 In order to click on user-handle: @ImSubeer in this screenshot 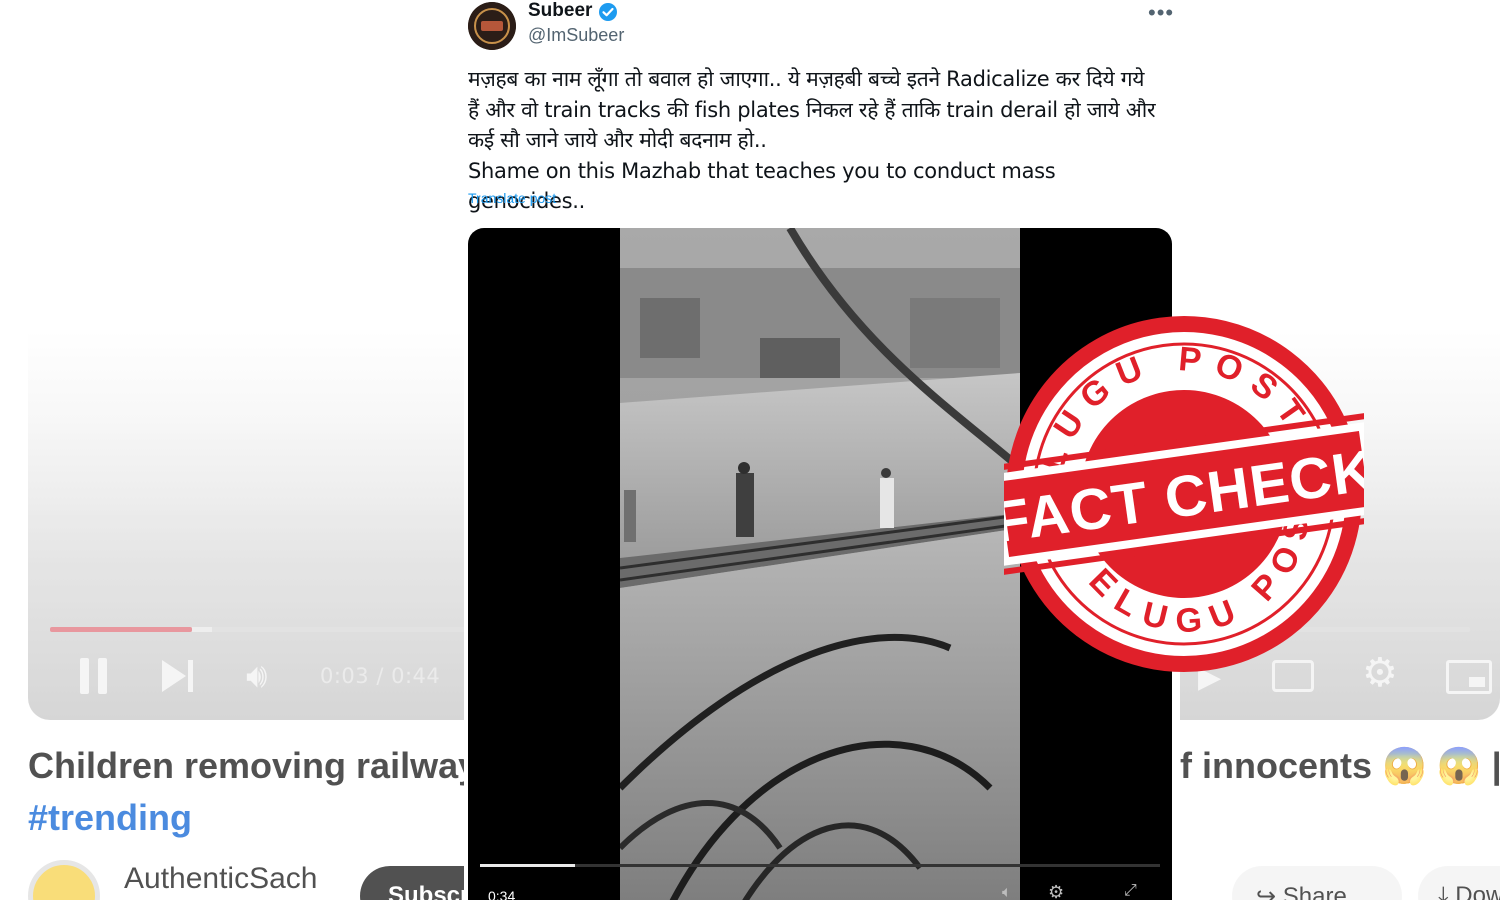, I will do `click(576, 35)`.